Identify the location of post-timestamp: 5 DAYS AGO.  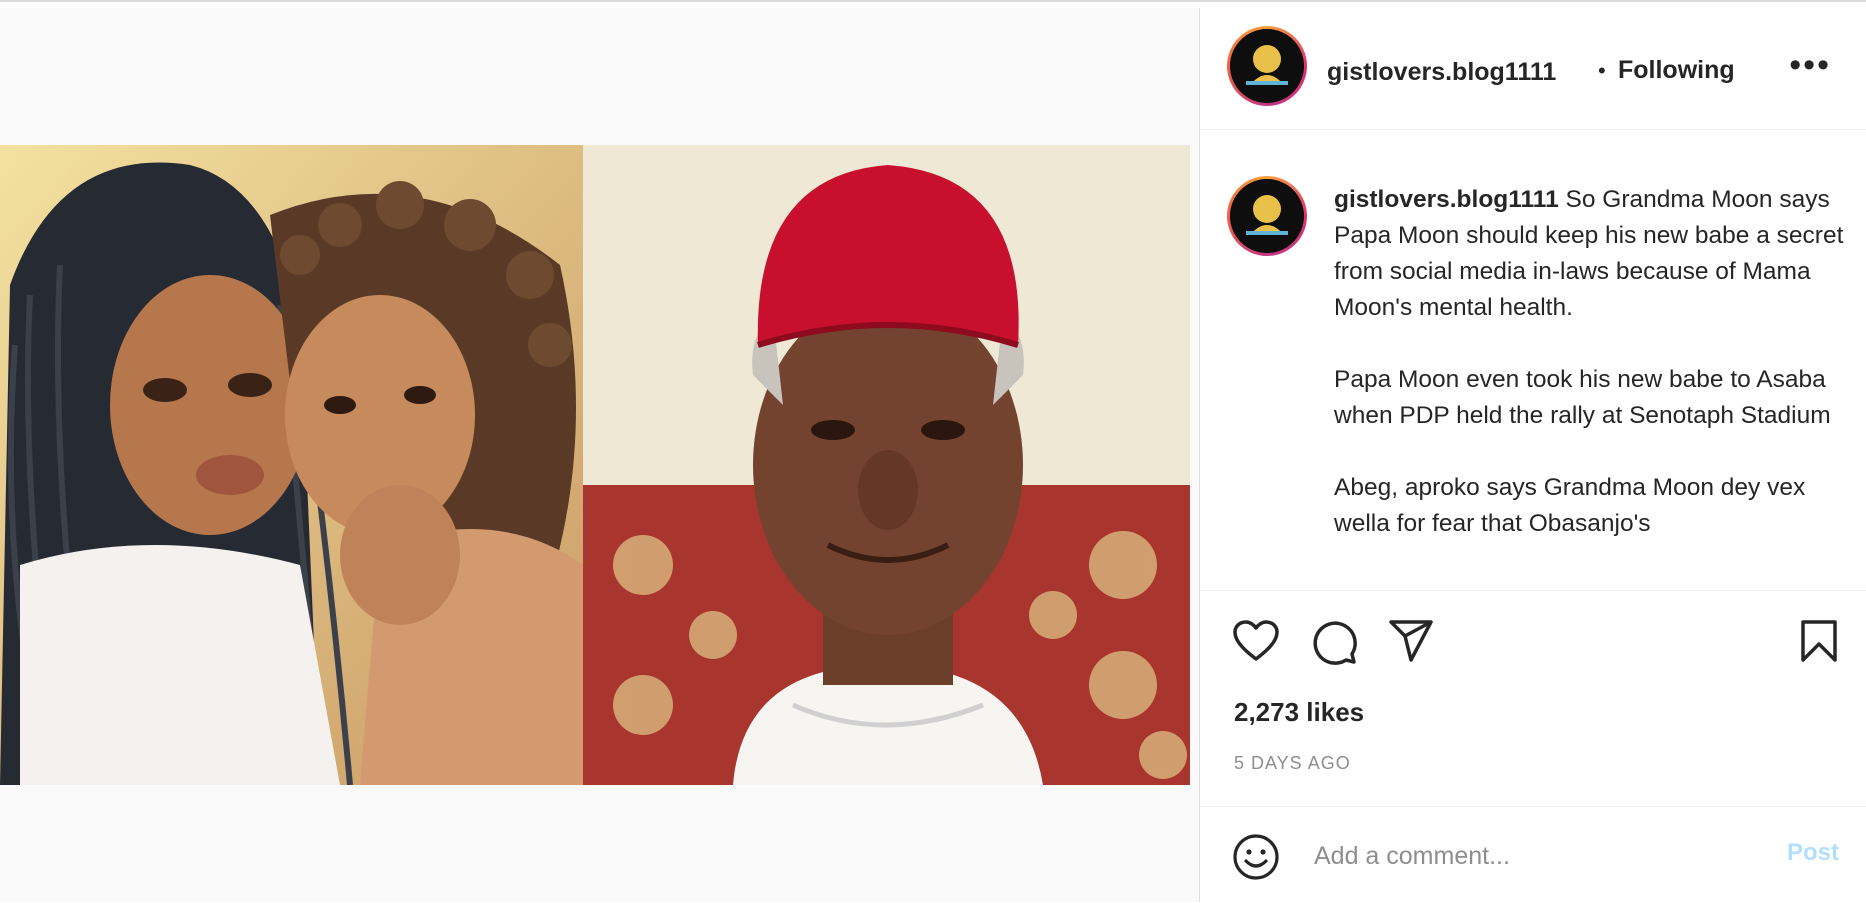
(1292, 763).